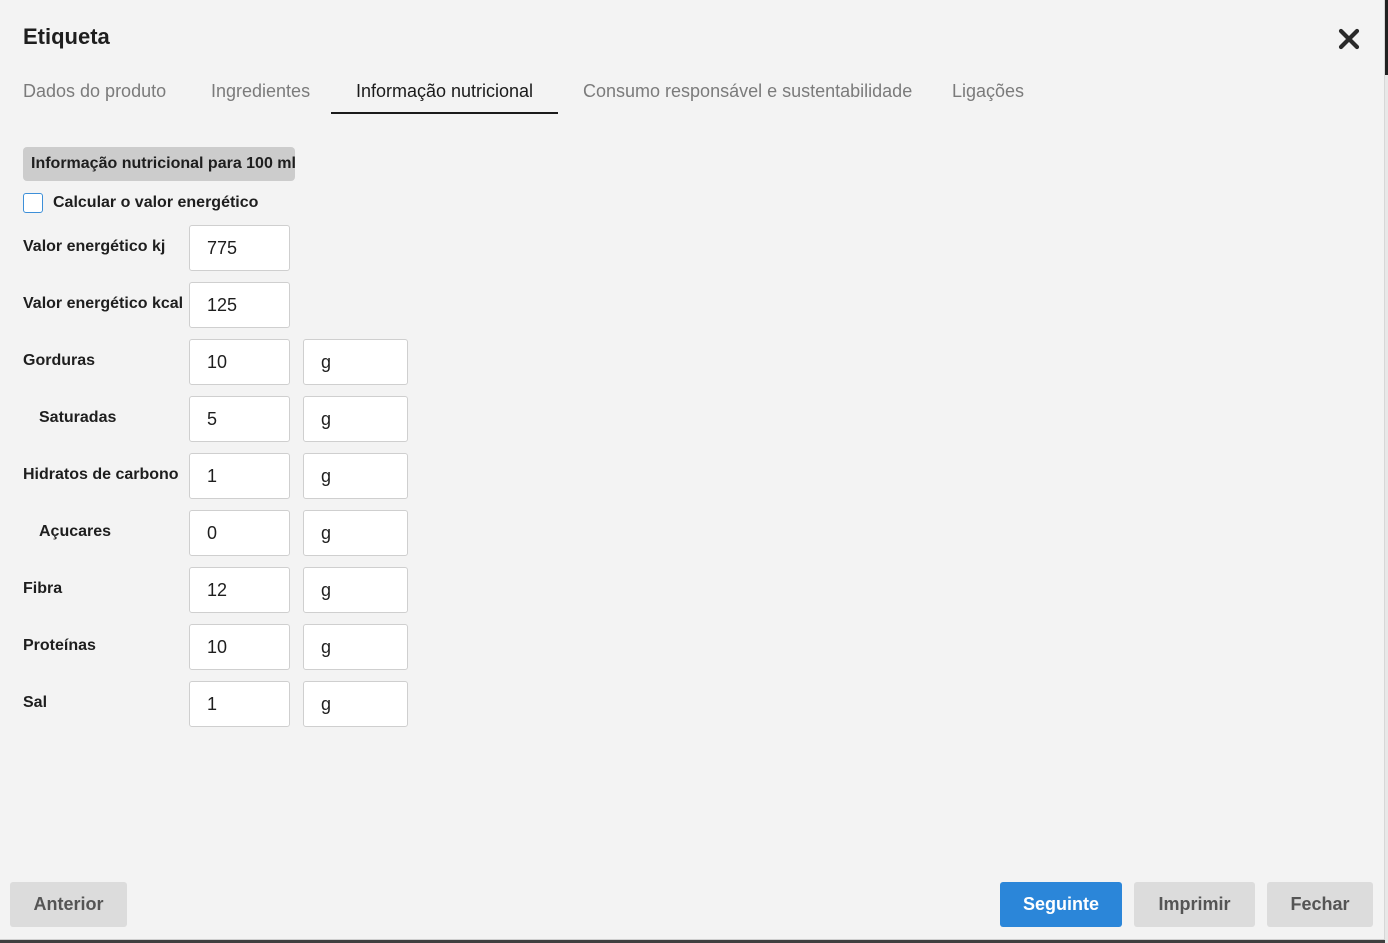 The width and height of the screenshot is (1388, 943). Describe the element at coordinates (101, 474) in the screenshot. I see `carbohydrates-label: Hidratos de carbono` at that location.